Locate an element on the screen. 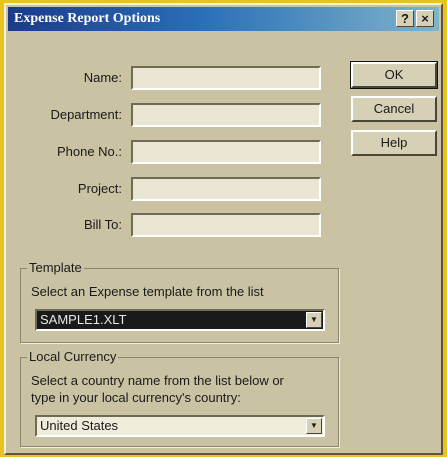 The height and width of the screenshot is (457, 447). project-label: Project: is located at coordinates (99, 188).